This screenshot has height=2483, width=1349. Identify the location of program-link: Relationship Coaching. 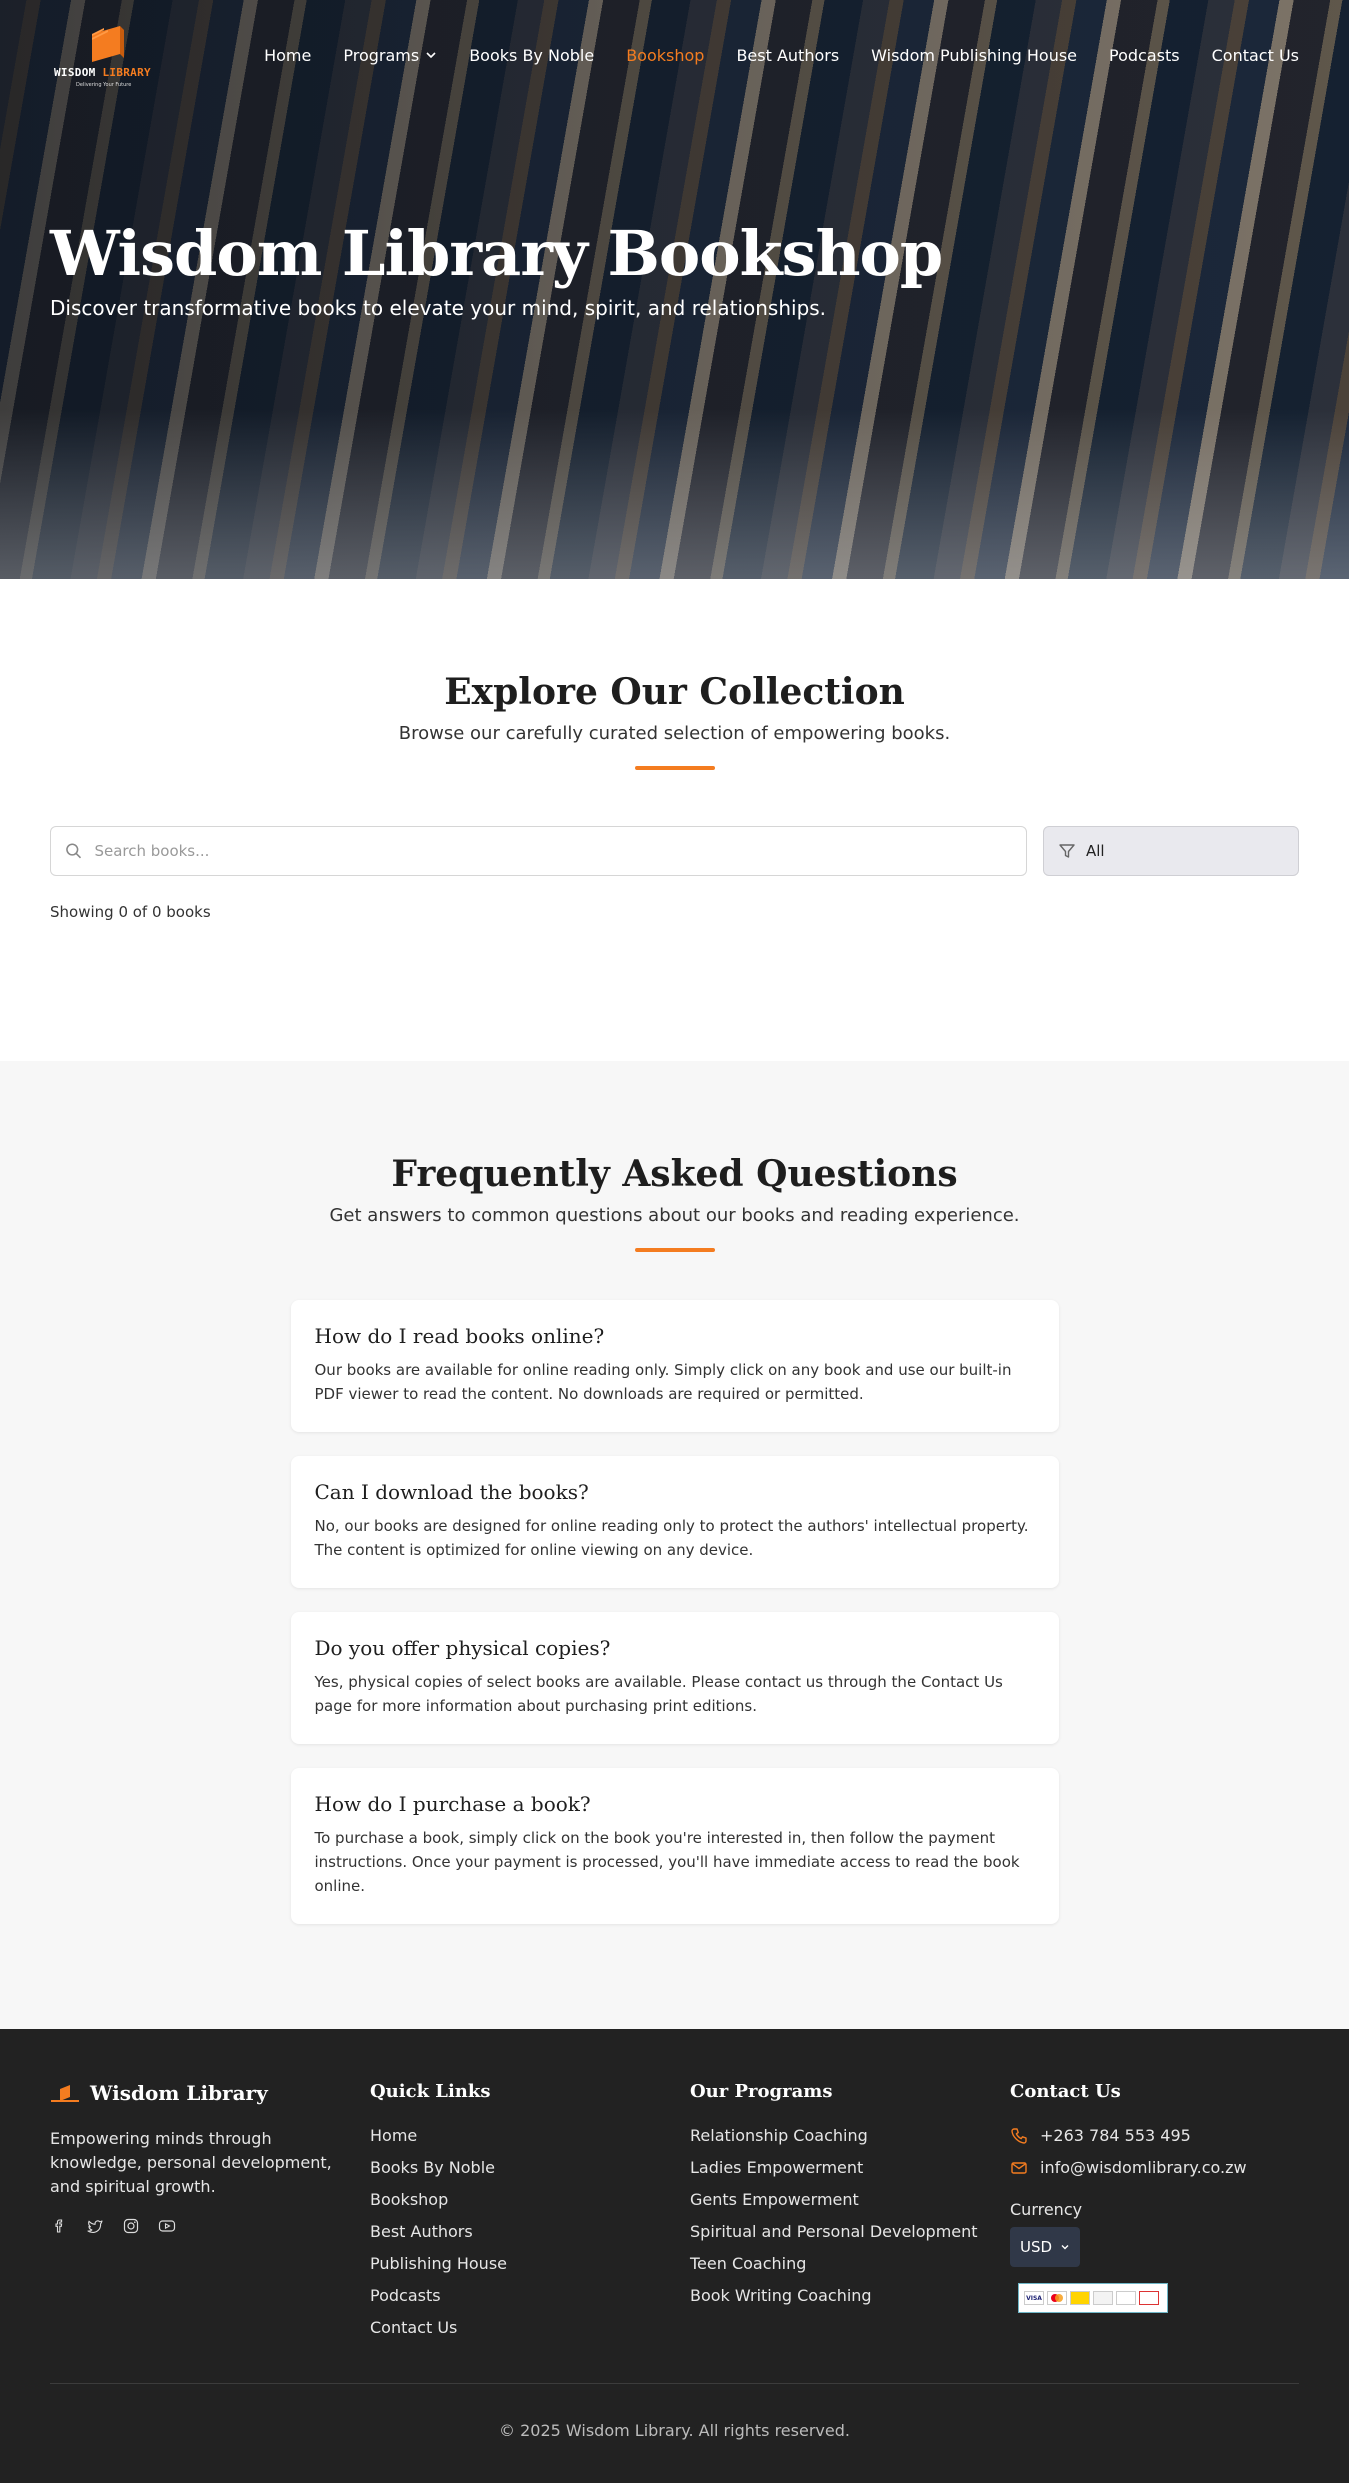
(850, 2136).